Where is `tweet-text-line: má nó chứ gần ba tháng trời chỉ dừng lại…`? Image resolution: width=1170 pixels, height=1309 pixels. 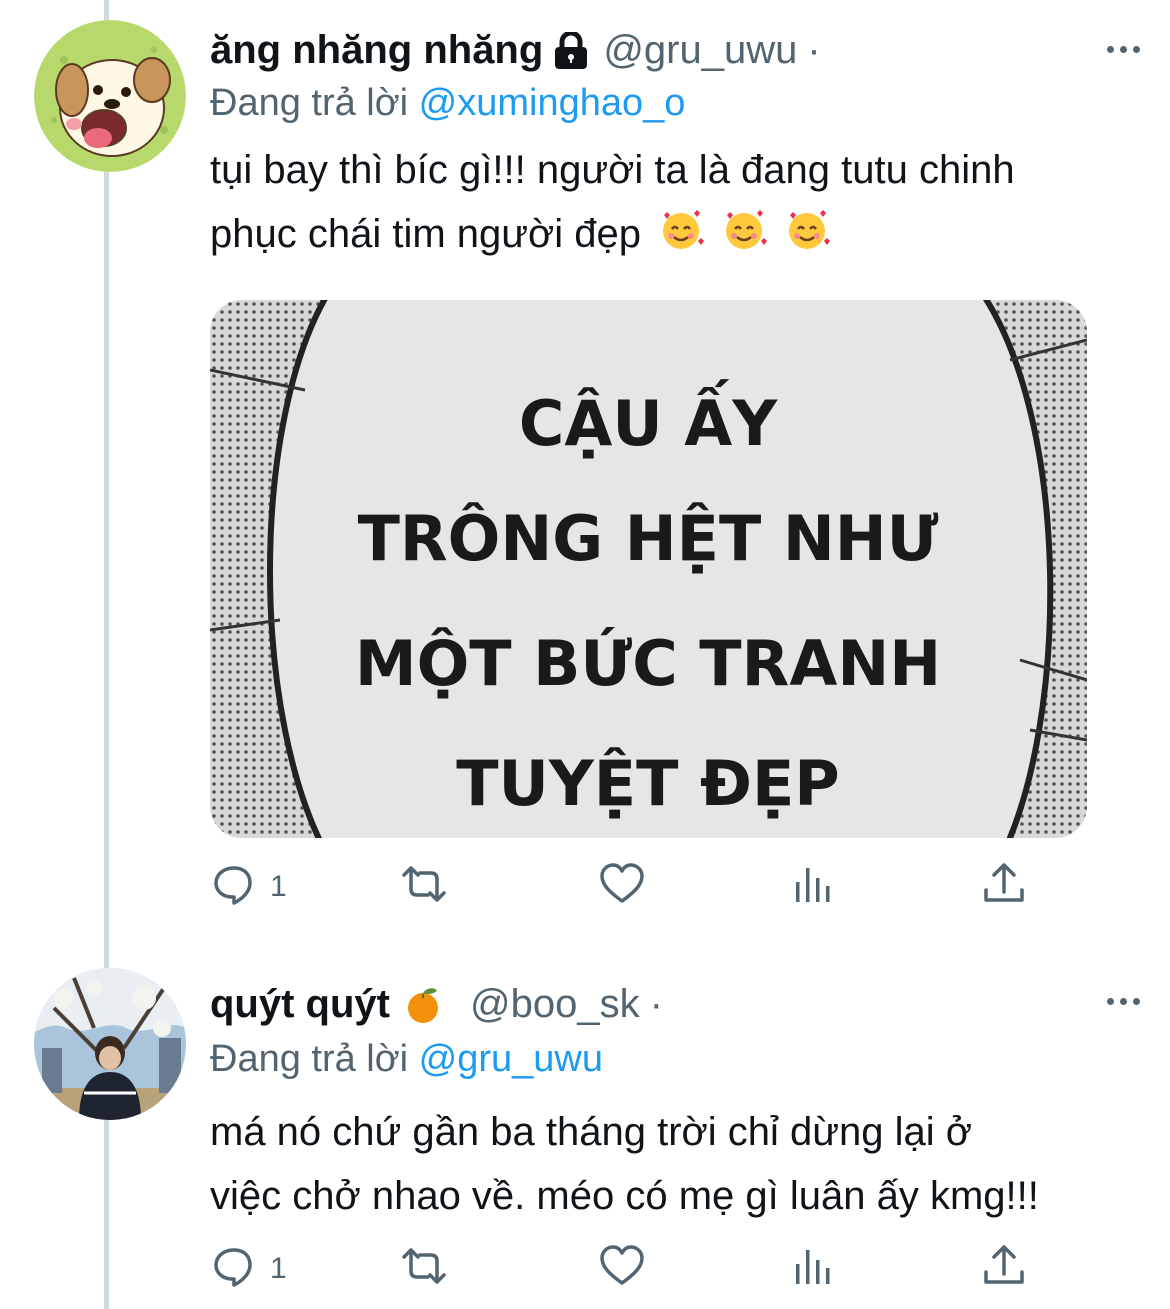
tweet-text-line: má nó chứ gần ba tháng trời chỉ dừng lại… is located at coordinates (591, 1132).